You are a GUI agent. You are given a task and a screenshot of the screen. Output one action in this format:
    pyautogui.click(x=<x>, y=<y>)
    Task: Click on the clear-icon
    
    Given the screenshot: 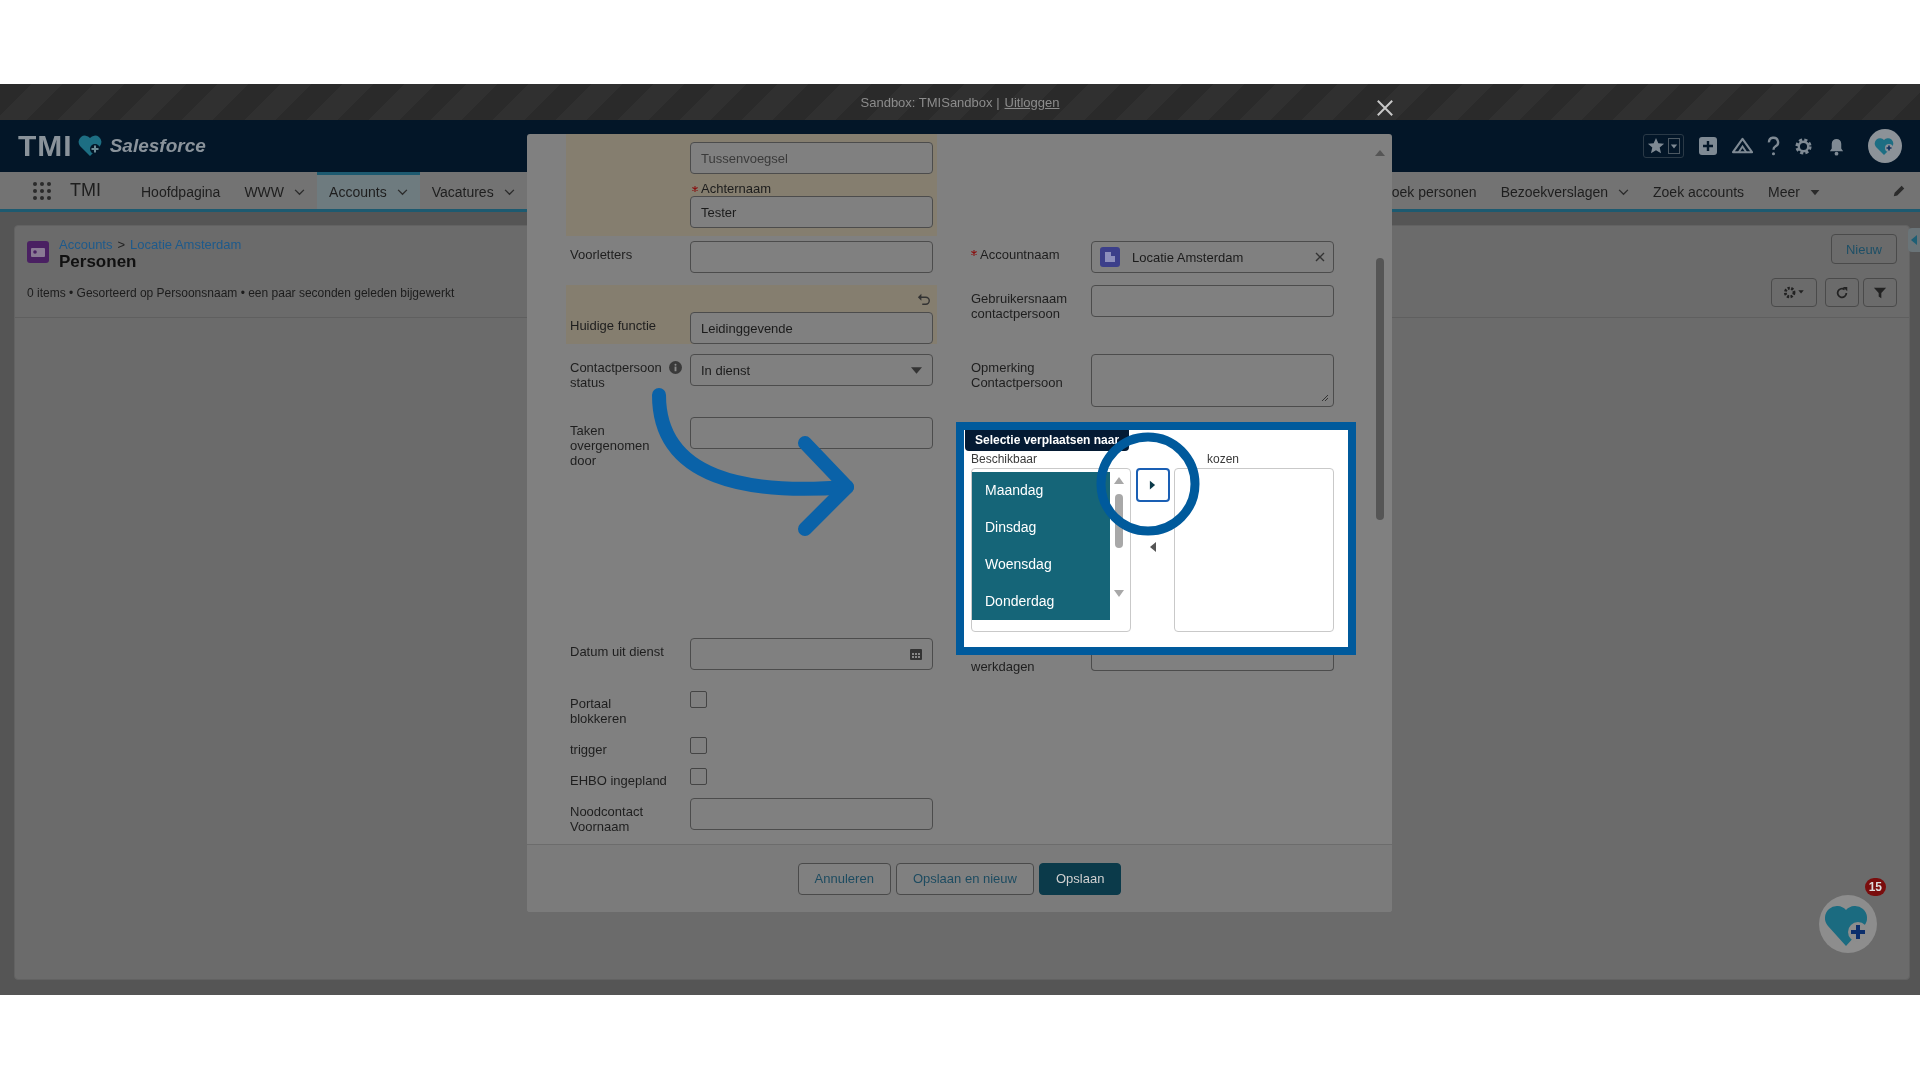 What is the action you would take?
    pyautogui.click(x=1320, y=257)
    